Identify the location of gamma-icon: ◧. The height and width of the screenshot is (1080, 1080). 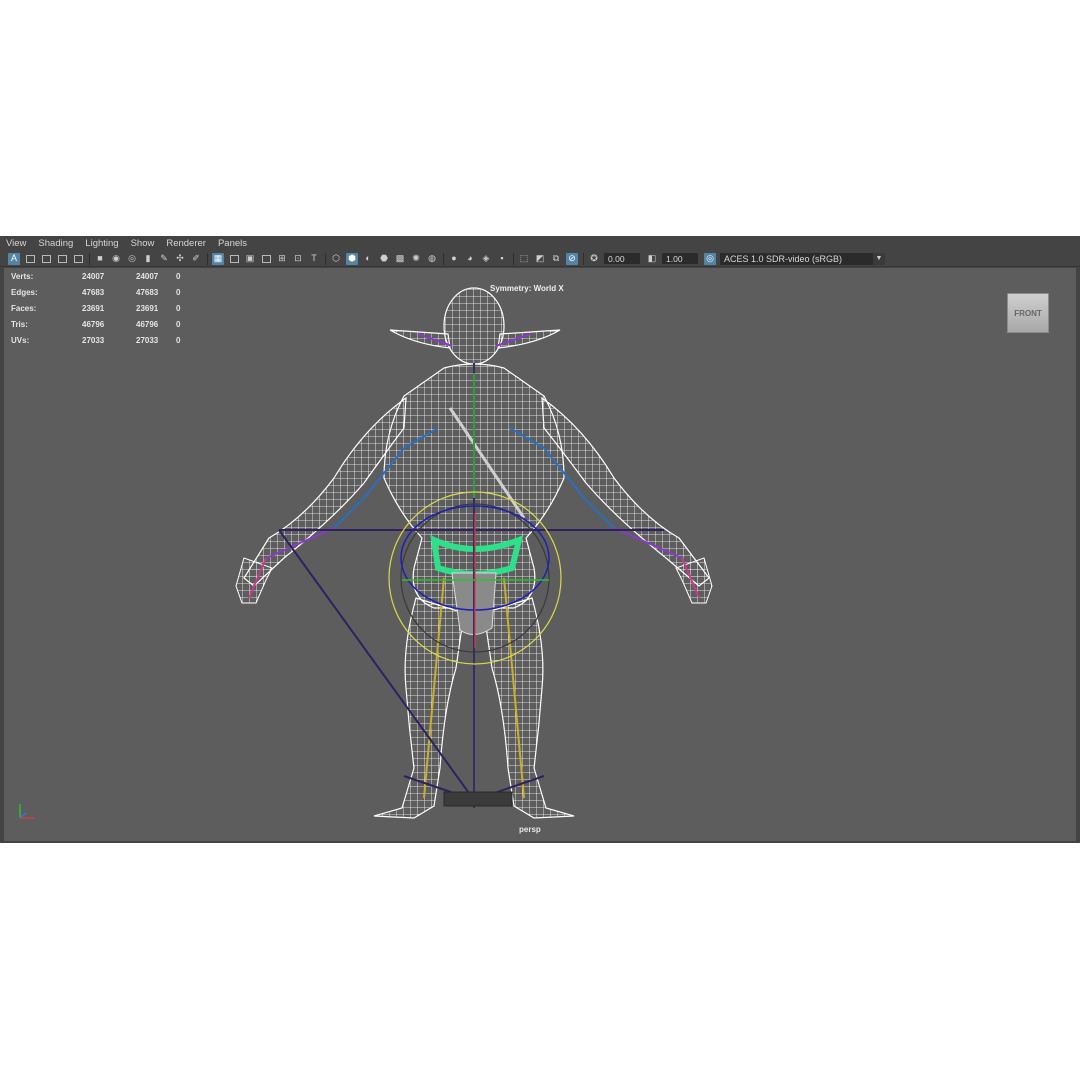
(652, 259).